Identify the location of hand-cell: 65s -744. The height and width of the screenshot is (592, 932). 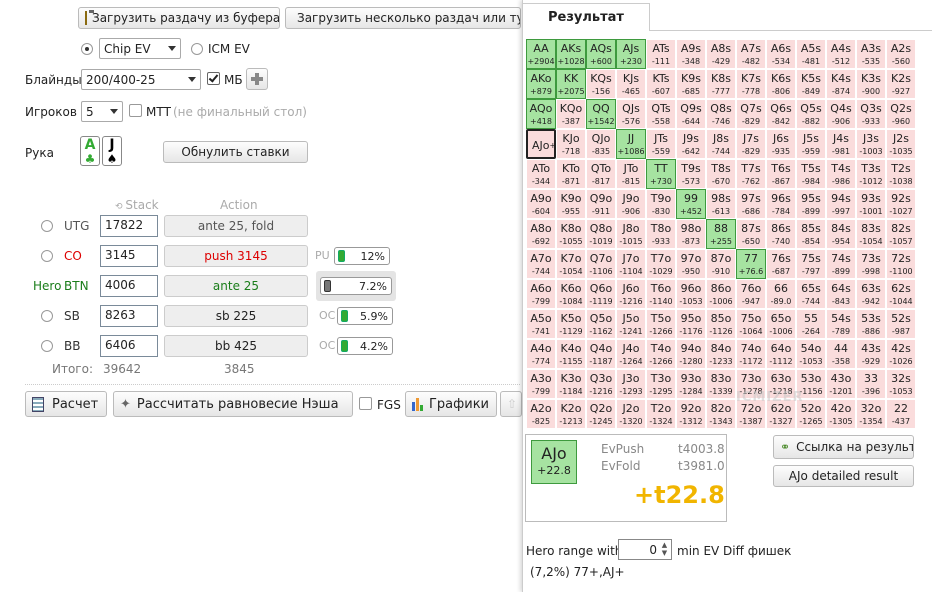
(811, 294).